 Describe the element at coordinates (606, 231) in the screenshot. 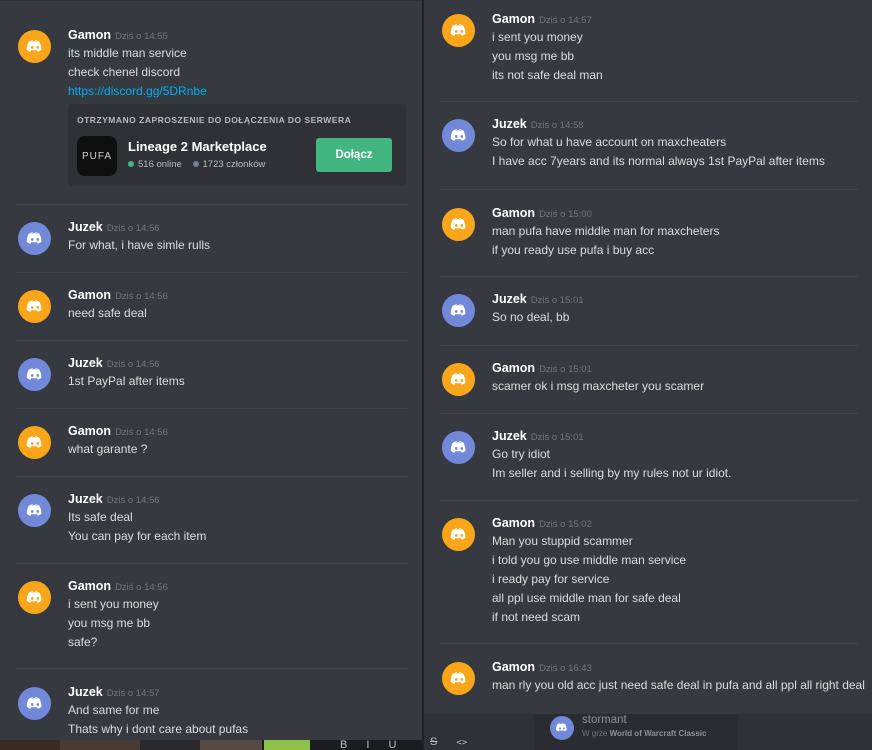

I see `message-text: man pufa have middle man for maxcheters` at that location.